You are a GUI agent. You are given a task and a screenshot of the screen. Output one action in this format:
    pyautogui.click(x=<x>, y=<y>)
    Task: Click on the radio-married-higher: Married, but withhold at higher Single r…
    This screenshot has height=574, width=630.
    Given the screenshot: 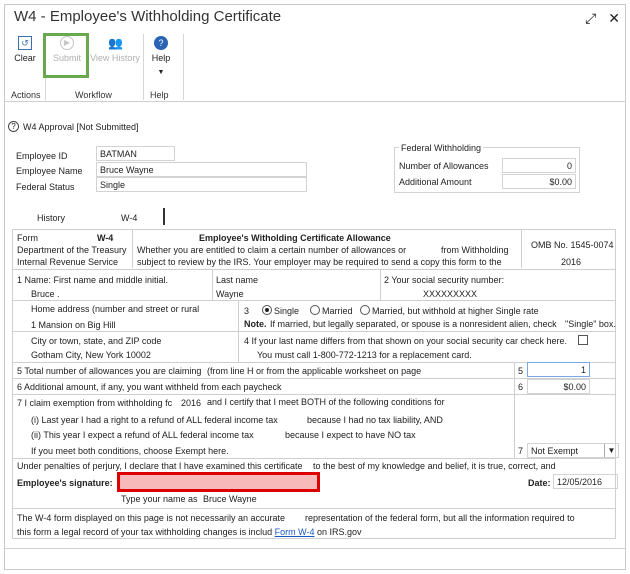 What is the action you would take?
    pyautogui.click(x=449, y=310)
    